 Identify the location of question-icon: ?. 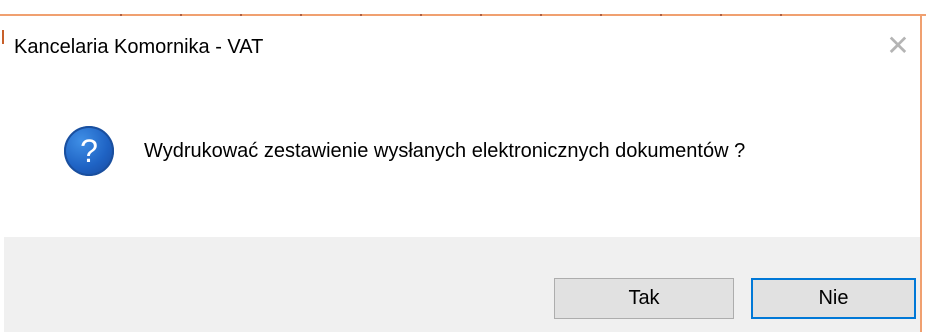
(89, 151).